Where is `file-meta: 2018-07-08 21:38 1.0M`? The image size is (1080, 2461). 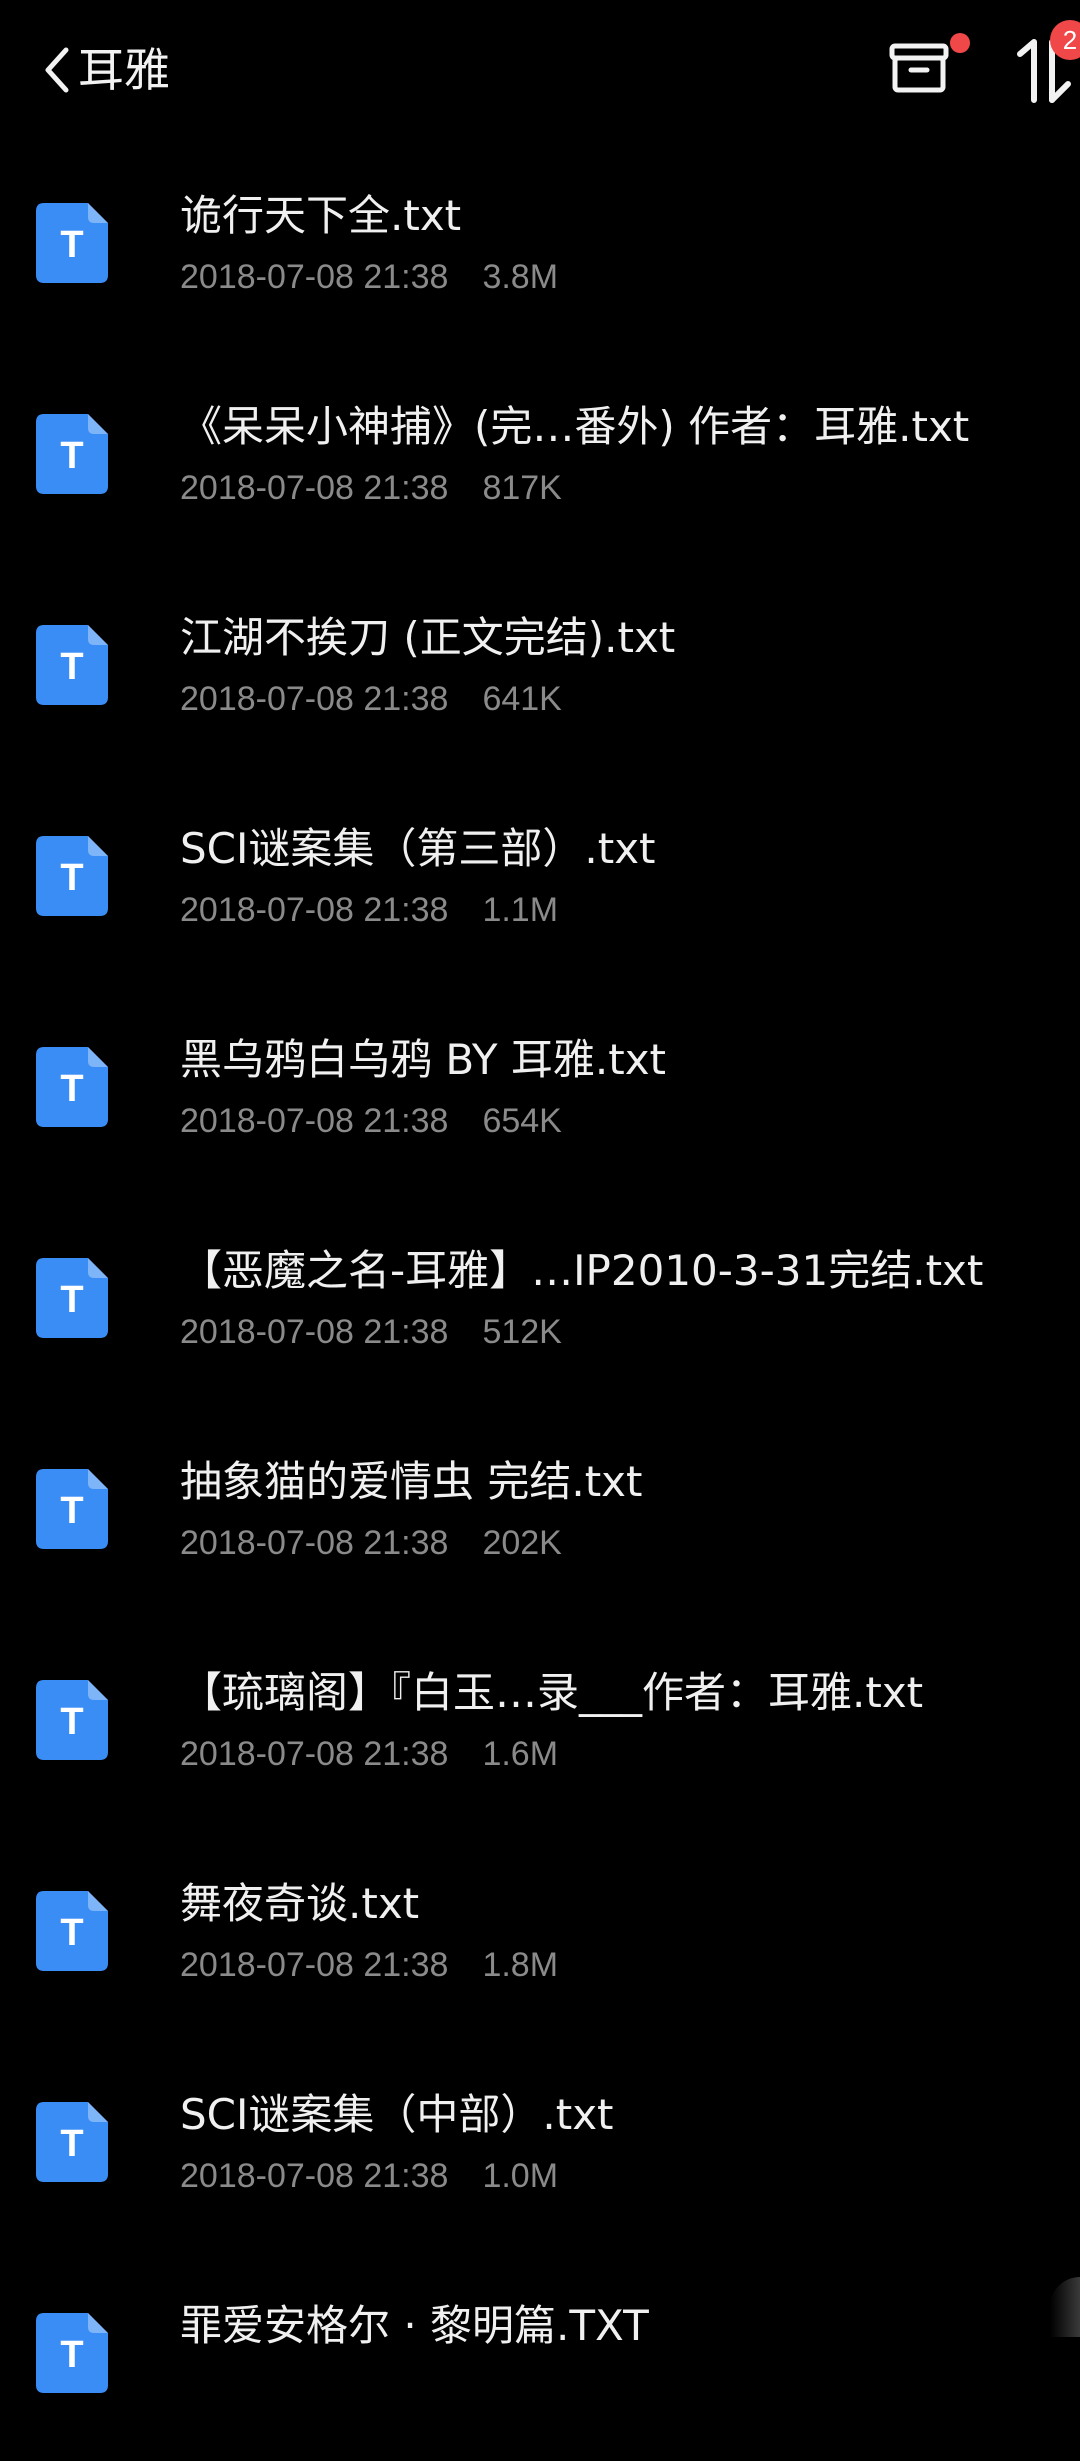 file-meta: 2018-07-08 21:38 1.0M is located at coordinates (369, 2176).